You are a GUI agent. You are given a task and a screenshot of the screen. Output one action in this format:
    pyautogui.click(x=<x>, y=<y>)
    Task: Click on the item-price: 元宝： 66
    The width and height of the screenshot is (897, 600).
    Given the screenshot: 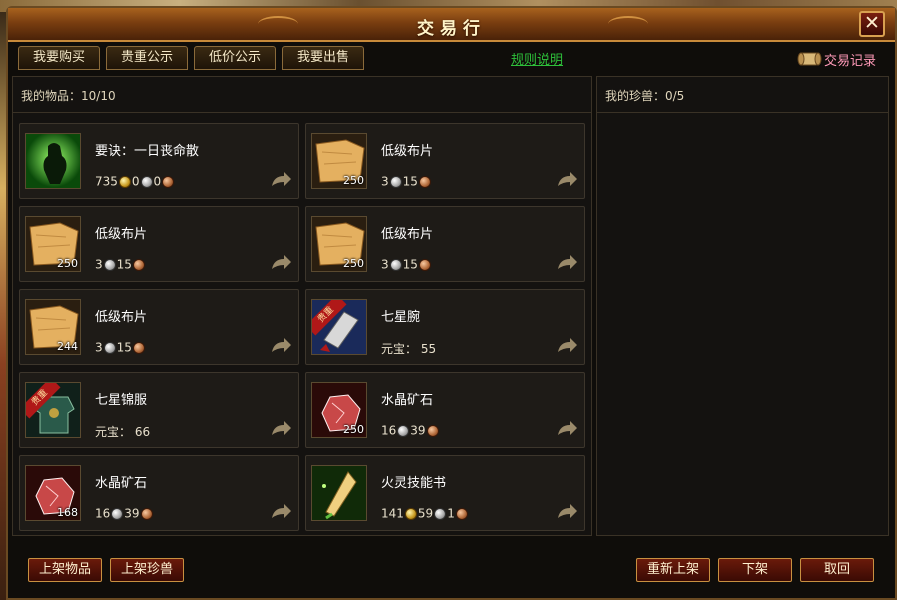 What is the action you would take?
    pyautogui.click(x=122, y=431)
    